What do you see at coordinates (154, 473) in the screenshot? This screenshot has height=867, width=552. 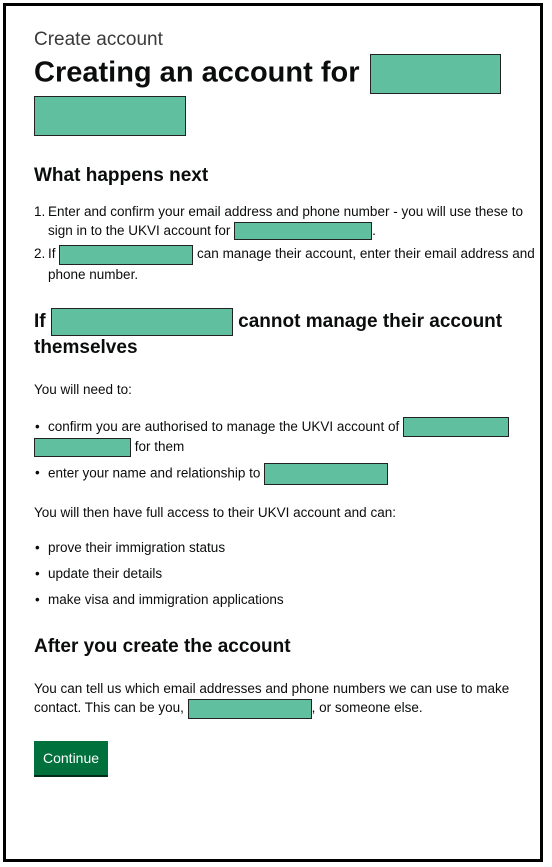 I see `list-item-text: enter your name and relationship to` at bounding box center [154, 473].